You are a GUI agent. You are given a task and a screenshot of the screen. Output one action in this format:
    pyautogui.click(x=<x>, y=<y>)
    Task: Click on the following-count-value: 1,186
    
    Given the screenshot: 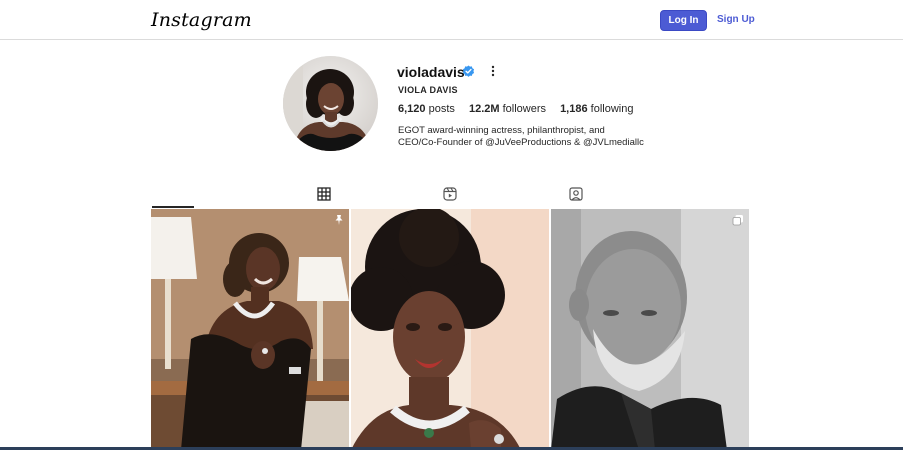 What is the action you would take?
    pyautogui.click(x=574, y=109)
    